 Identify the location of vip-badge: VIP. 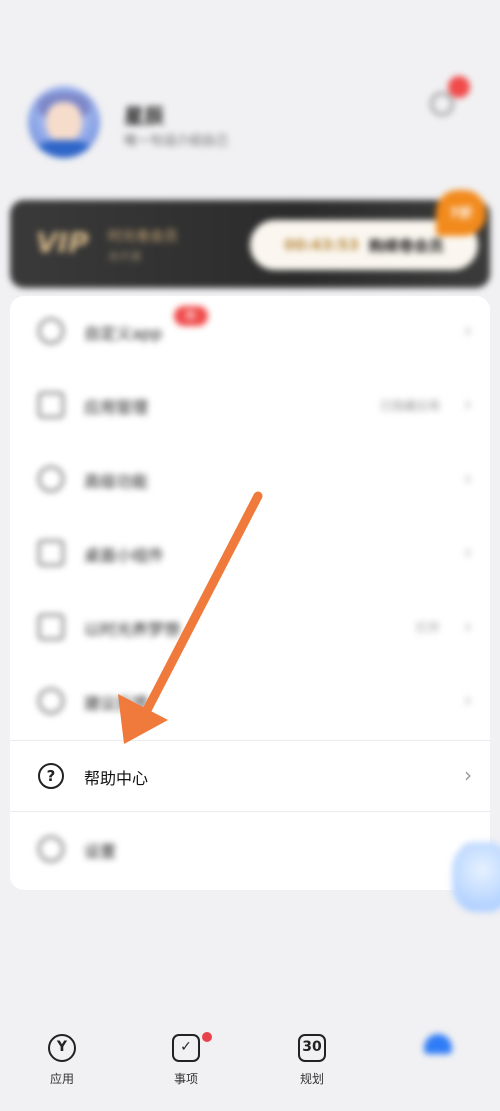
(62, 242).